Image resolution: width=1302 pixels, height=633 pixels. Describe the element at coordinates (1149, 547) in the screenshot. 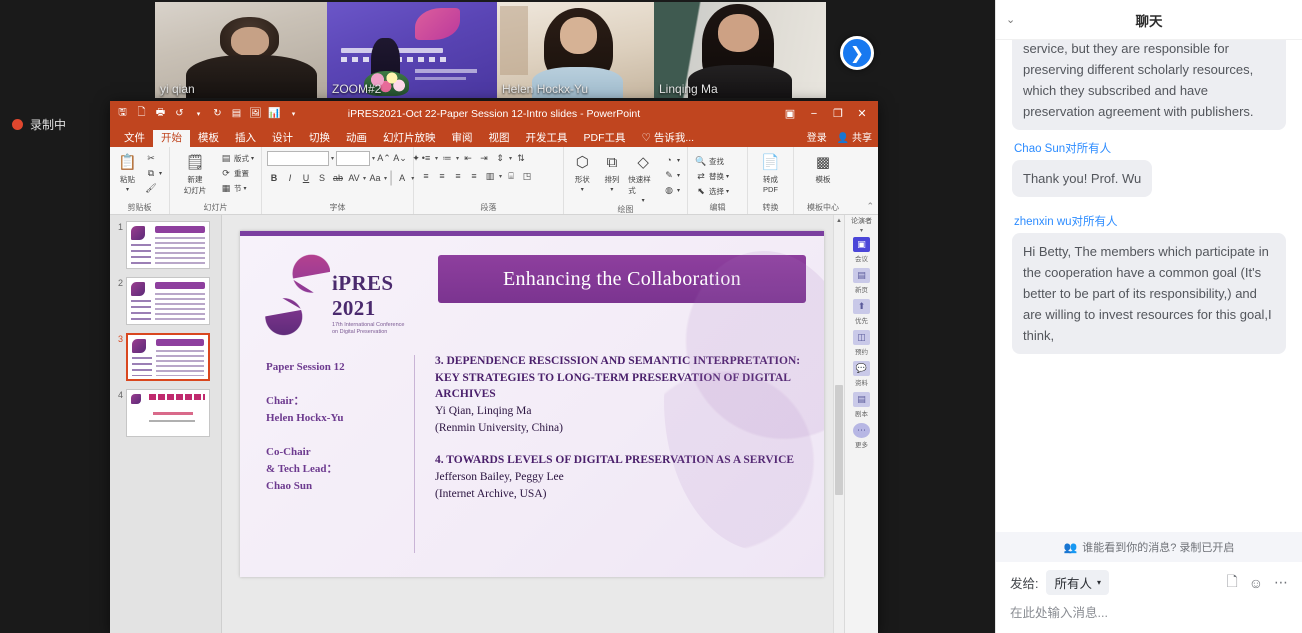

I see `chat-privacy-notice: 👥 谁能看到你的消息? 录制已开启` at that location.